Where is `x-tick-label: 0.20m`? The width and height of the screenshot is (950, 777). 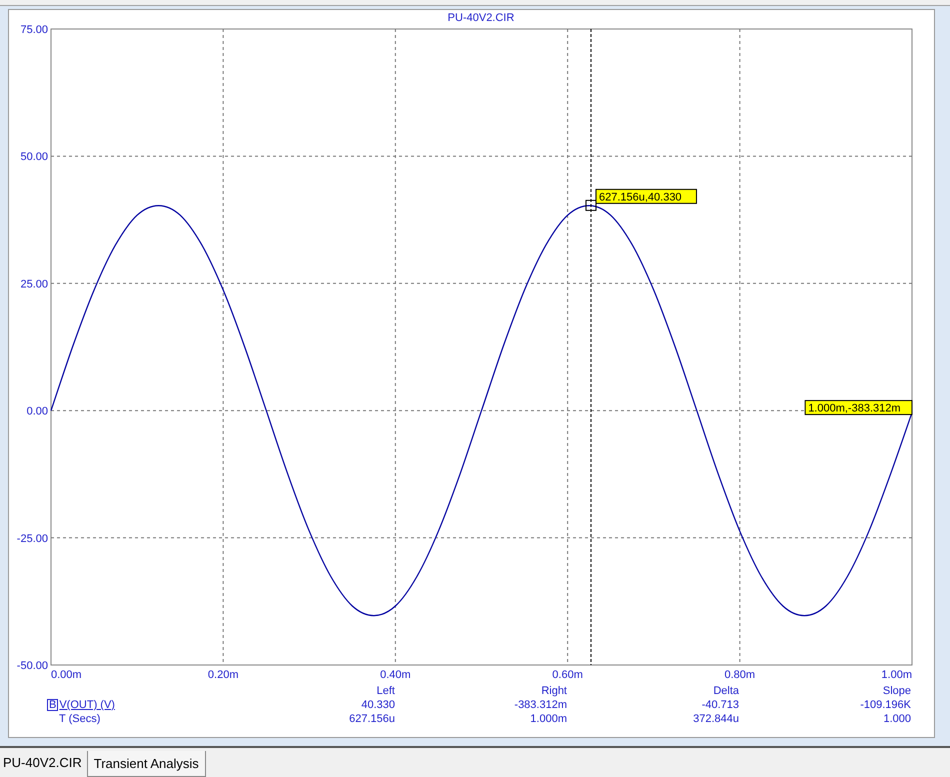 x-tick-label: 0.20m is located at coordinates (223, 675).